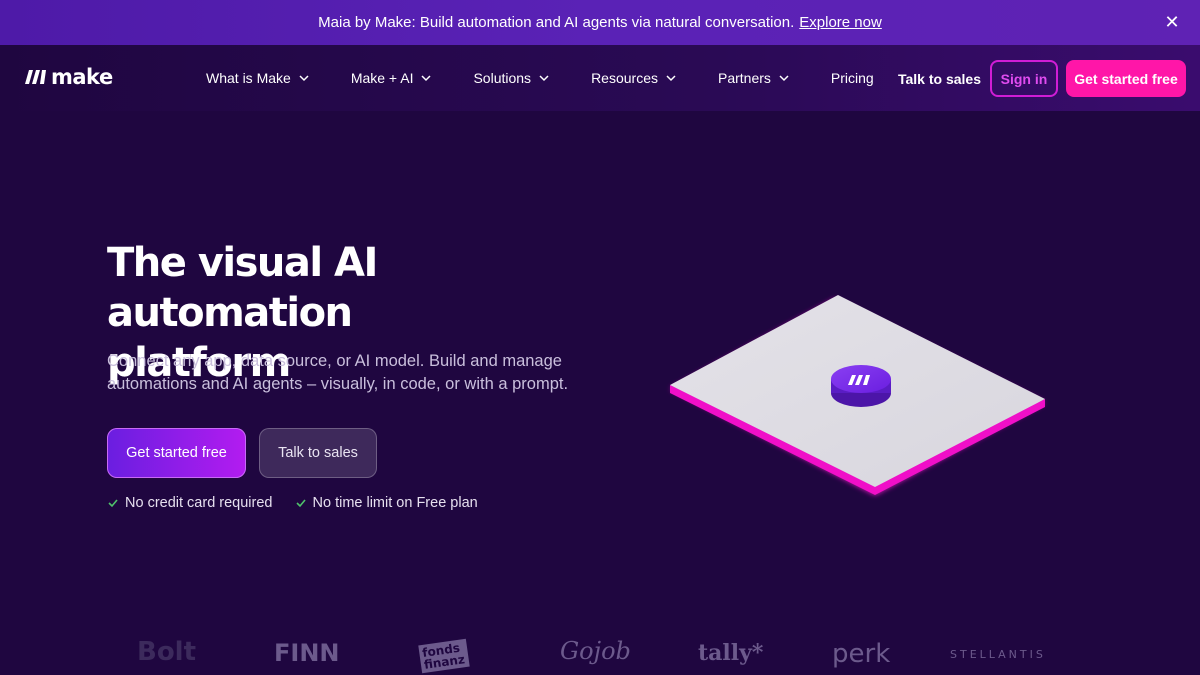  Describe the element at coordinates (199, 503) in the screenshot. I see `check-label: No credit card required` at that location.